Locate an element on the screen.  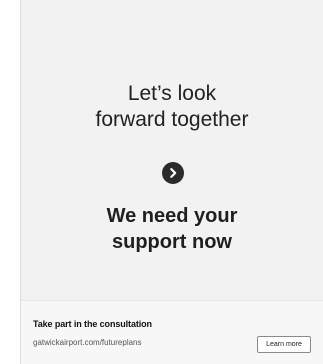
ad-call-to-action: We need your support now is located at coordinates (172, 229).